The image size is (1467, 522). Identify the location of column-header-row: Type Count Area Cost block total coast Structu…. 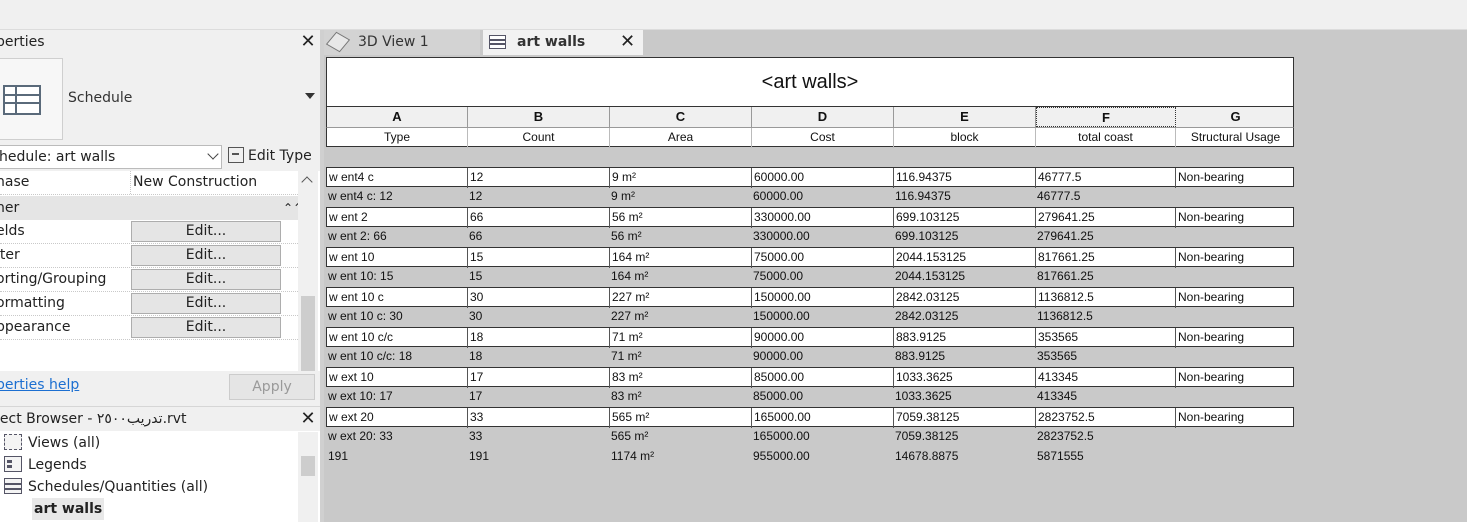
(810, 137).